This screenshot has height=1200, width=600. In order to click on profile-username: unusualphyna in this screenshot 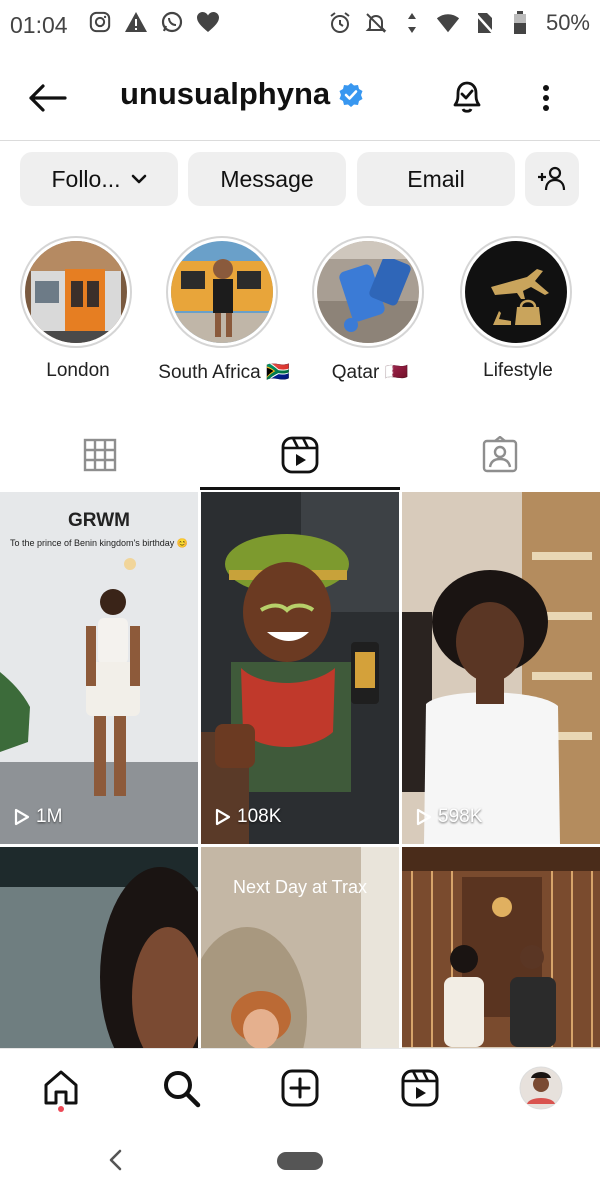, I will do `click(225, 93)`.